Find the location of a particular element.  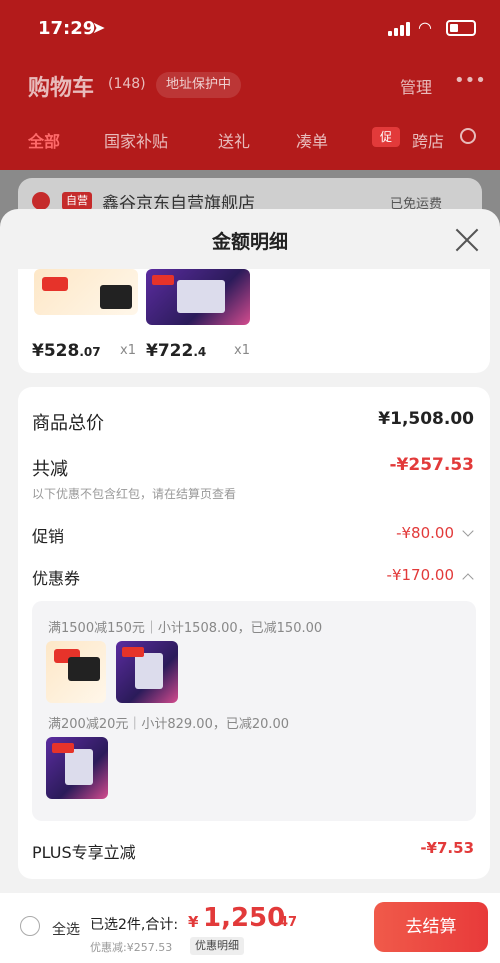

promo-label: 促销 is located at coordinates (48, 536).